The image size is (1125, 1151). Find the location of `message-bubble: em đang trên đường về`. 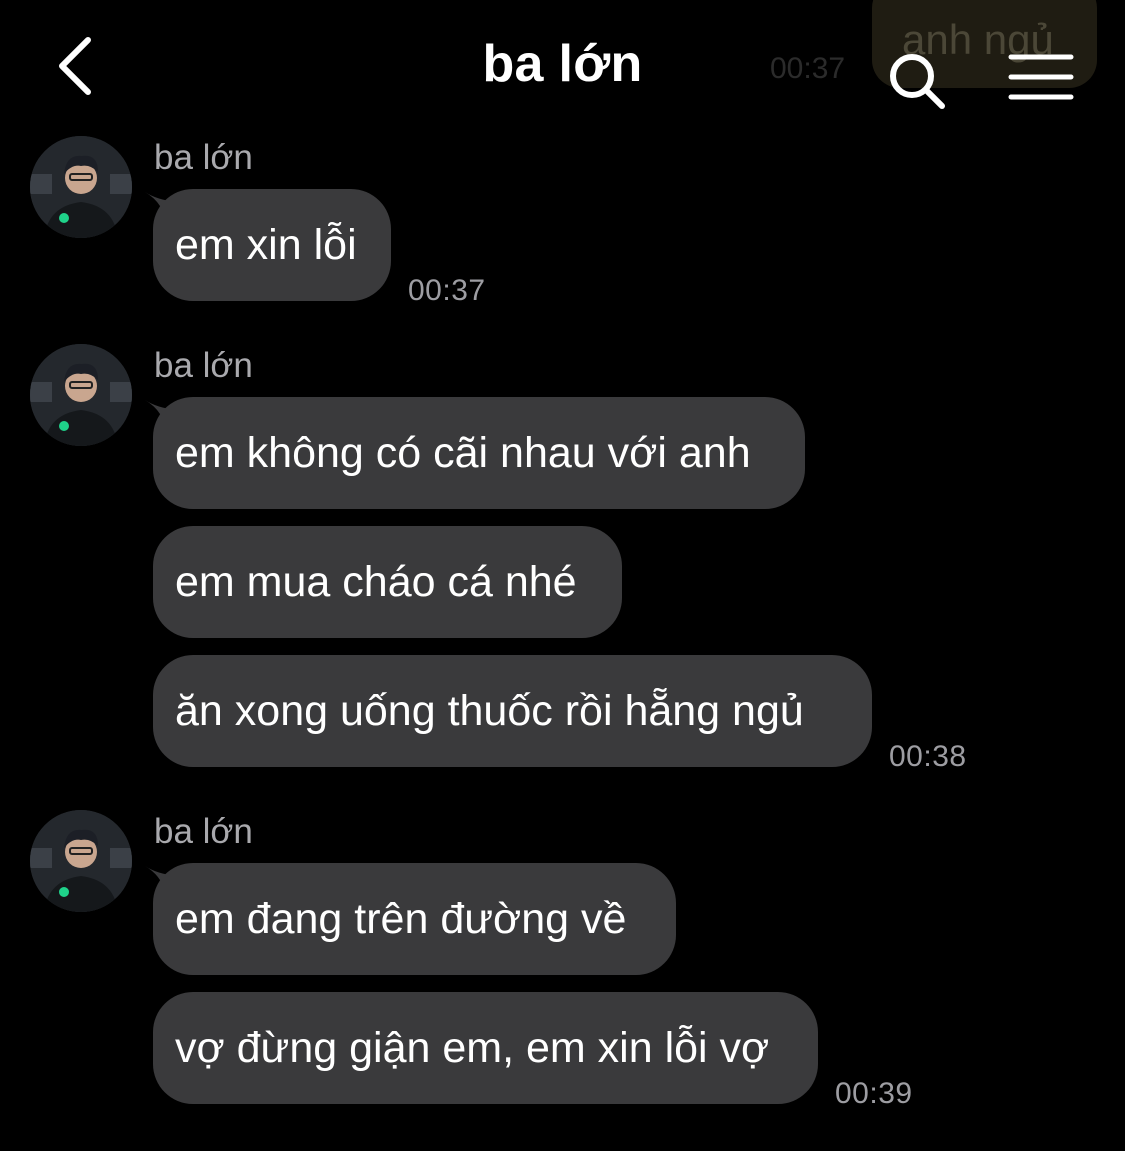

message-bubble: em đang trên đường về is located at coordinates (414, 919).